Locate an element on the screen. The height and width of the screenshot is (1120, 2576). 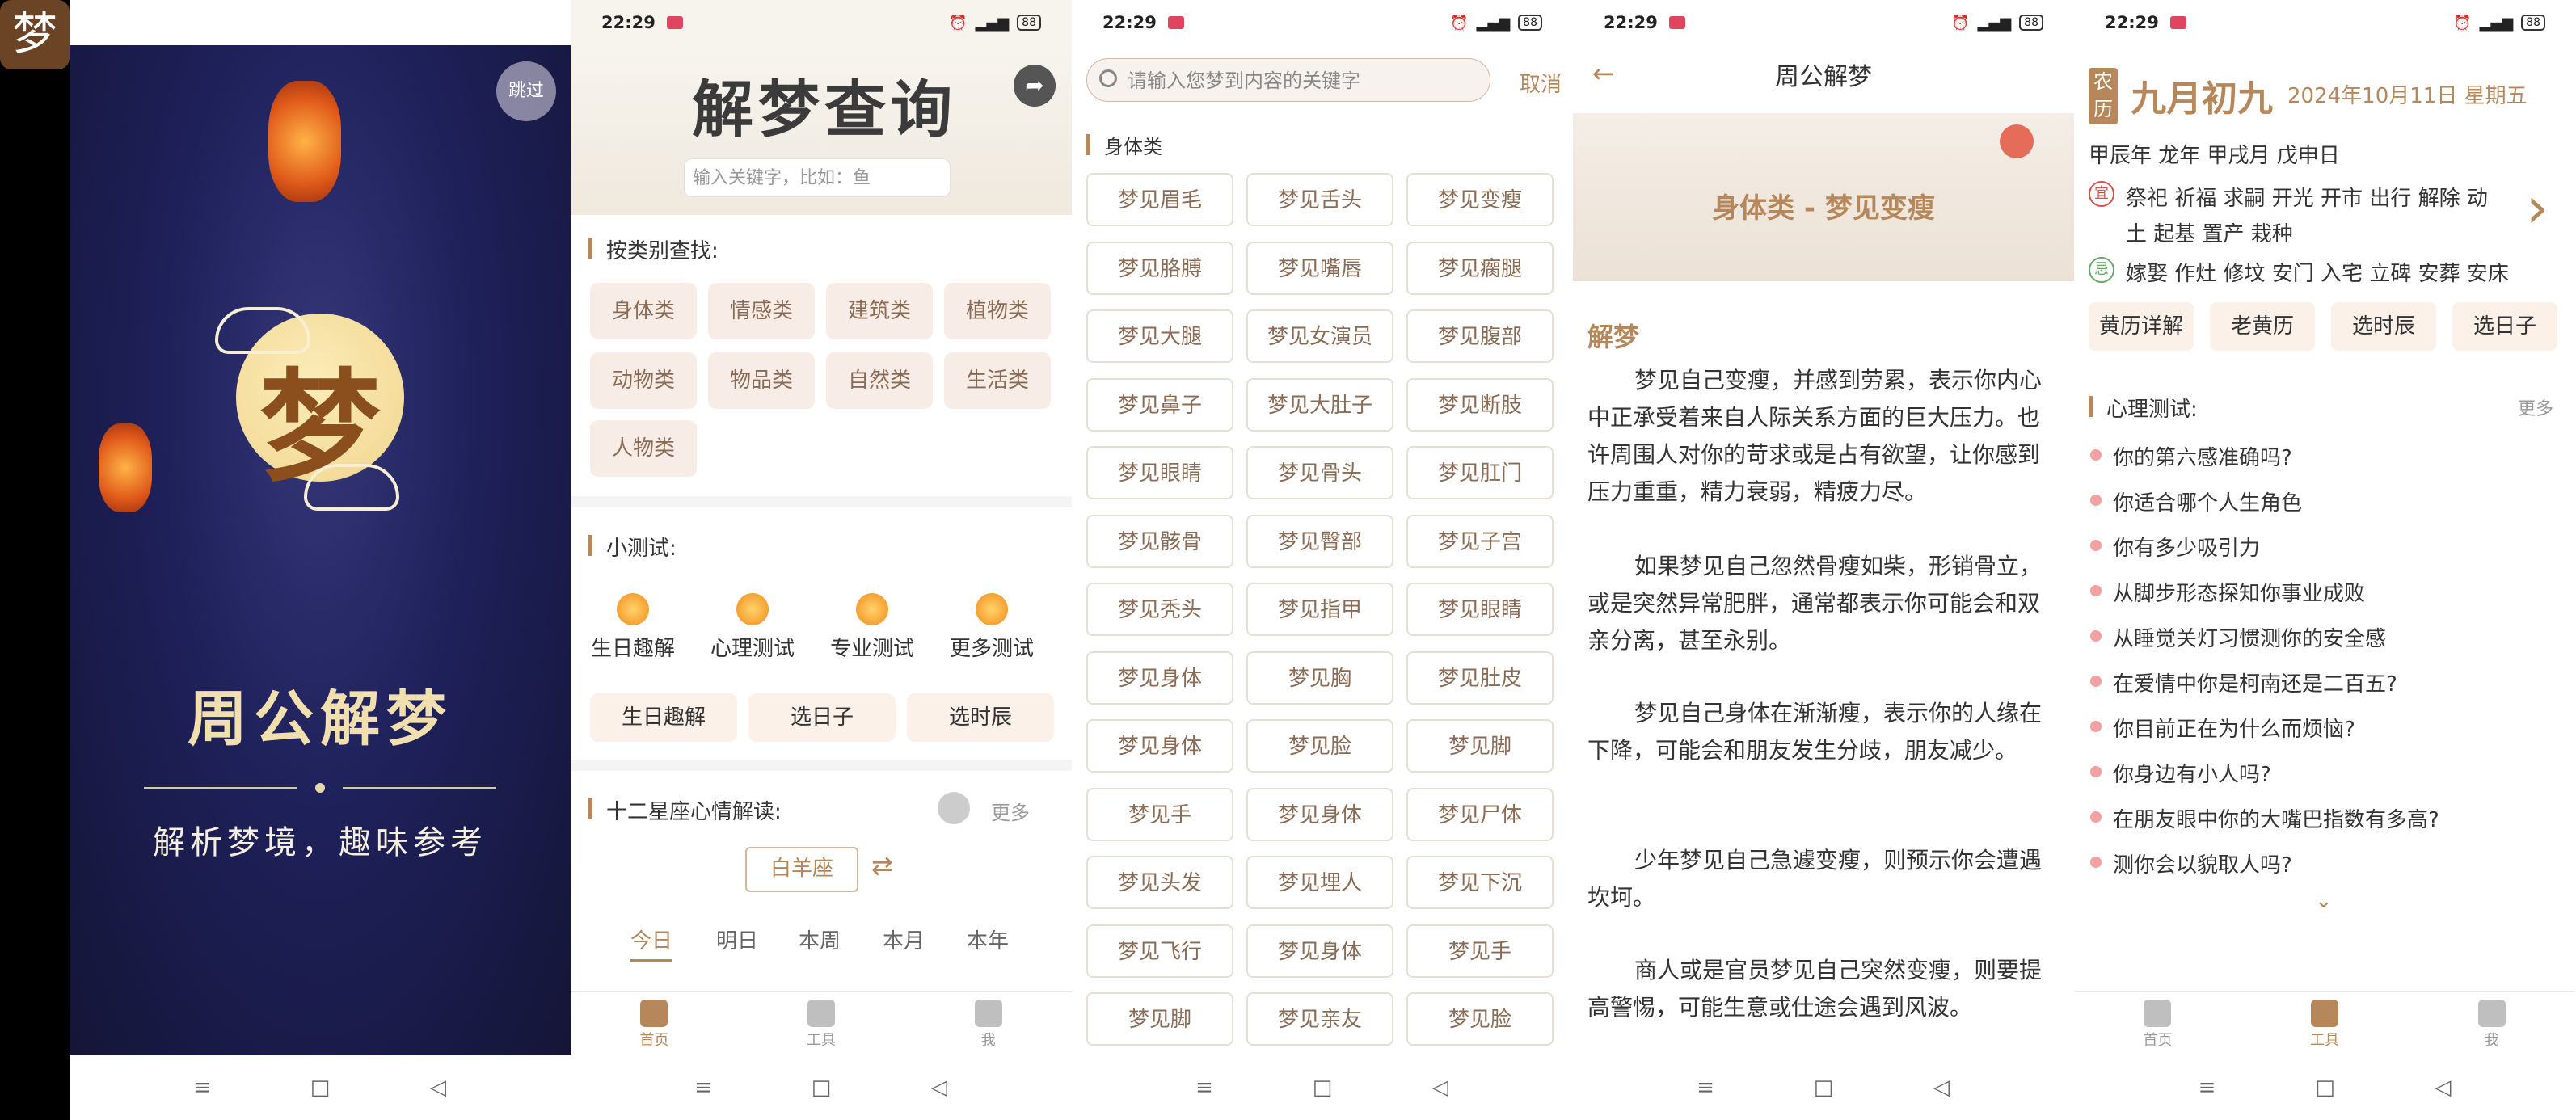
category-chip: 动物类 is located at coordinates (643, 380).